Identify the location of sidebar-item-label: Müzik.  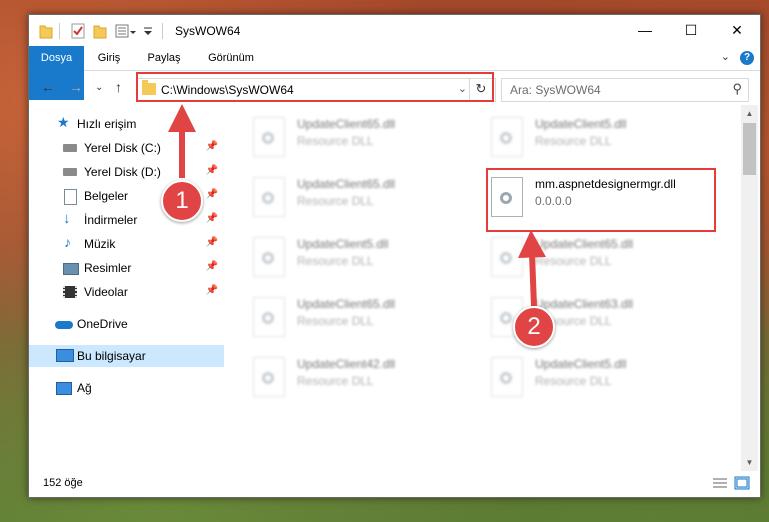
(100, 244).